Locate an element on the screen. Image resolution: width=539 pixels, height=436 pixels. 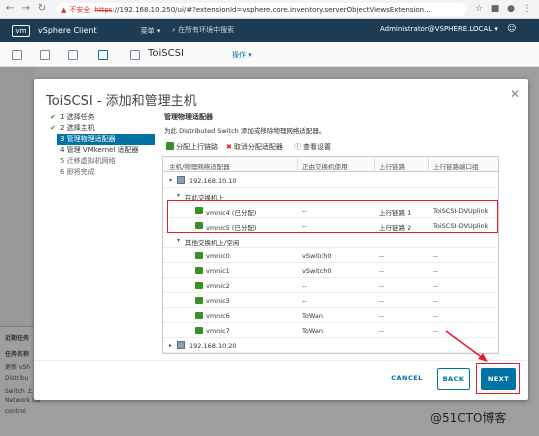
check-icon: ✔ is located at coordinates (53, 117).